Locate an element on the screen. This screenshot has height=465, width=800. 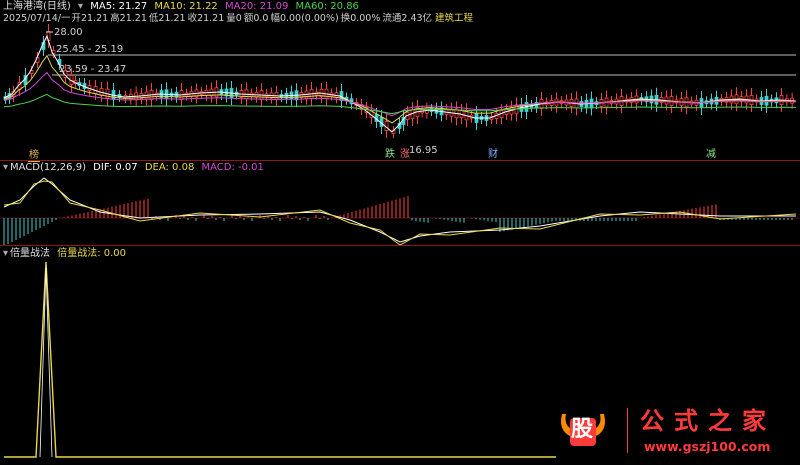
indicator-title: 倍量战法 is located at coordinates (30, 253).